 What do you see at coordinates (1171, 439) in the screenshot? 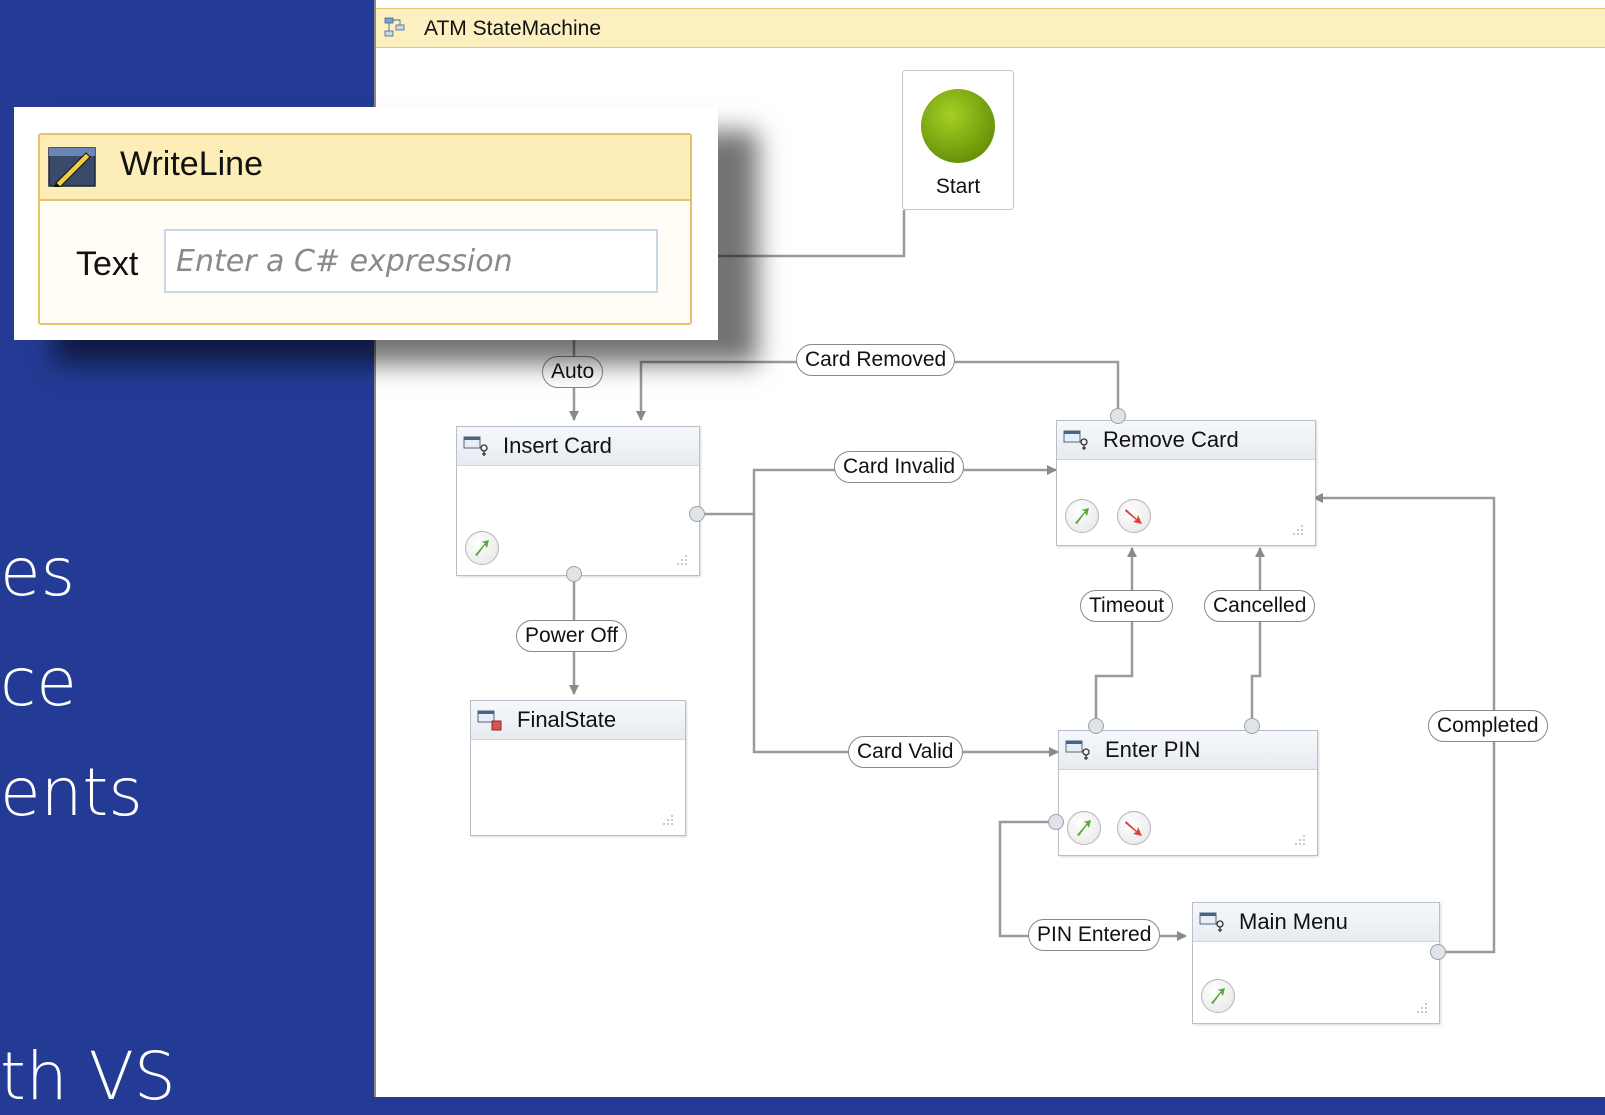
I see `state-name: Remove Card` at bounding box center [1171, 439].